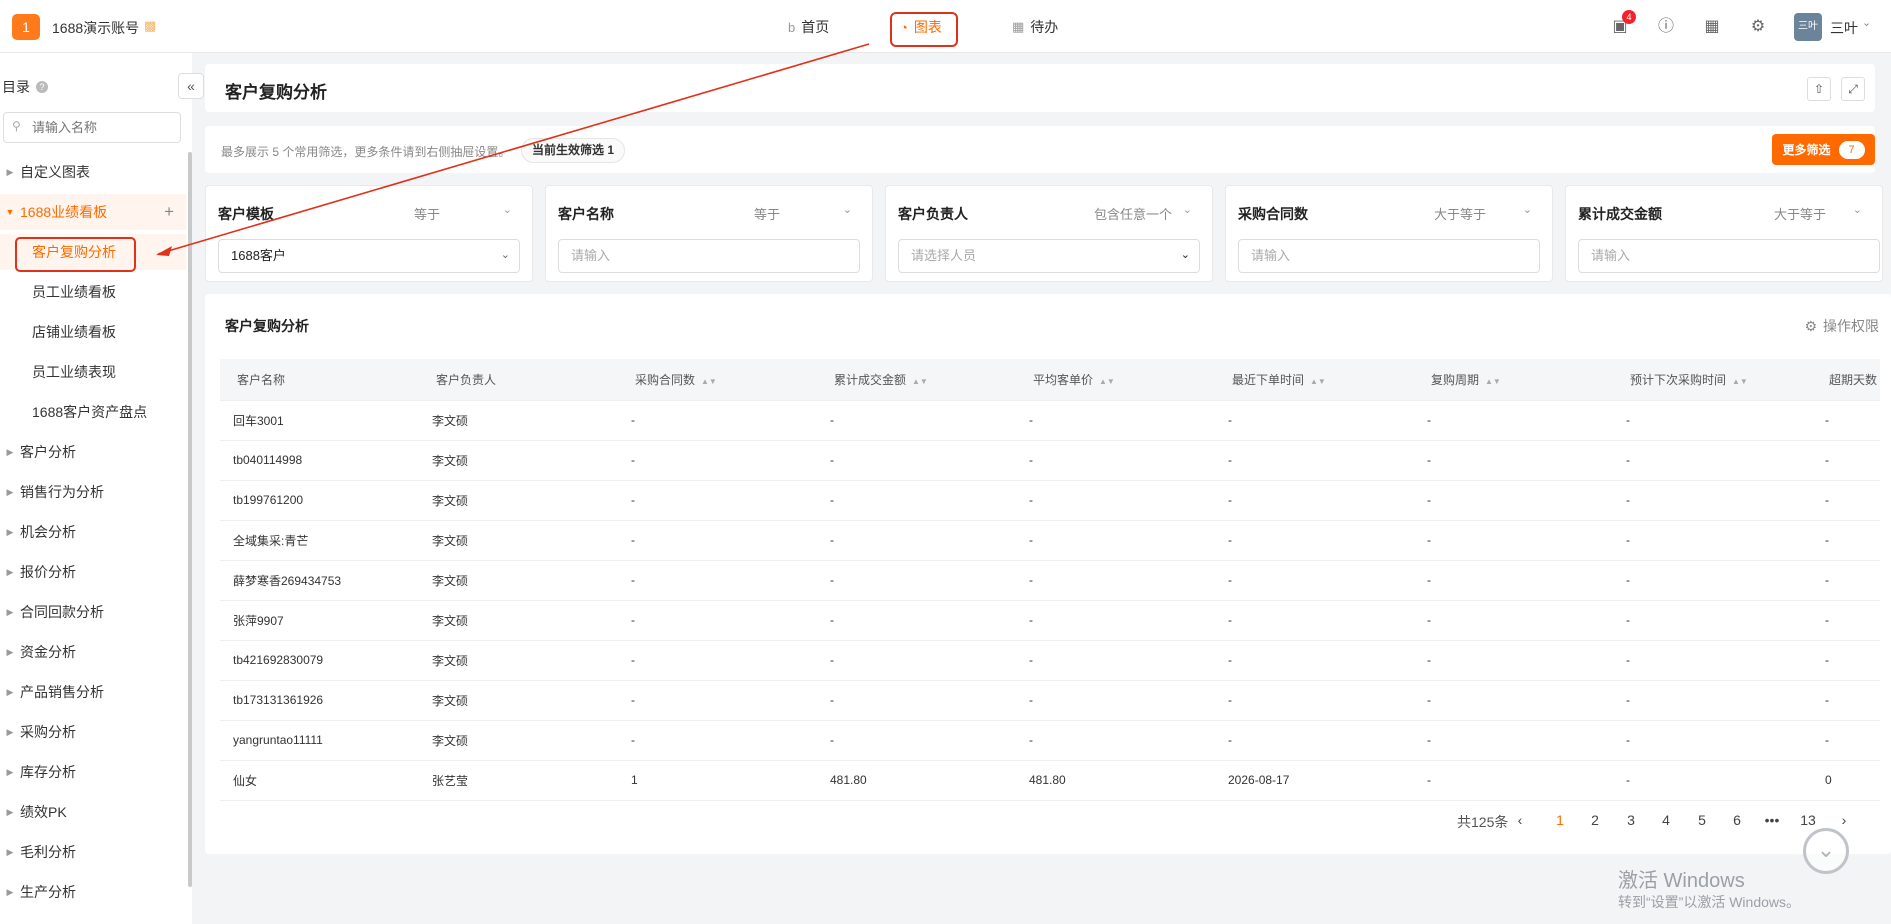  What do you see at coordinates (92, 127) in the screenshot?
I see `sidebar-search-input` at bounding box center [92, 127].